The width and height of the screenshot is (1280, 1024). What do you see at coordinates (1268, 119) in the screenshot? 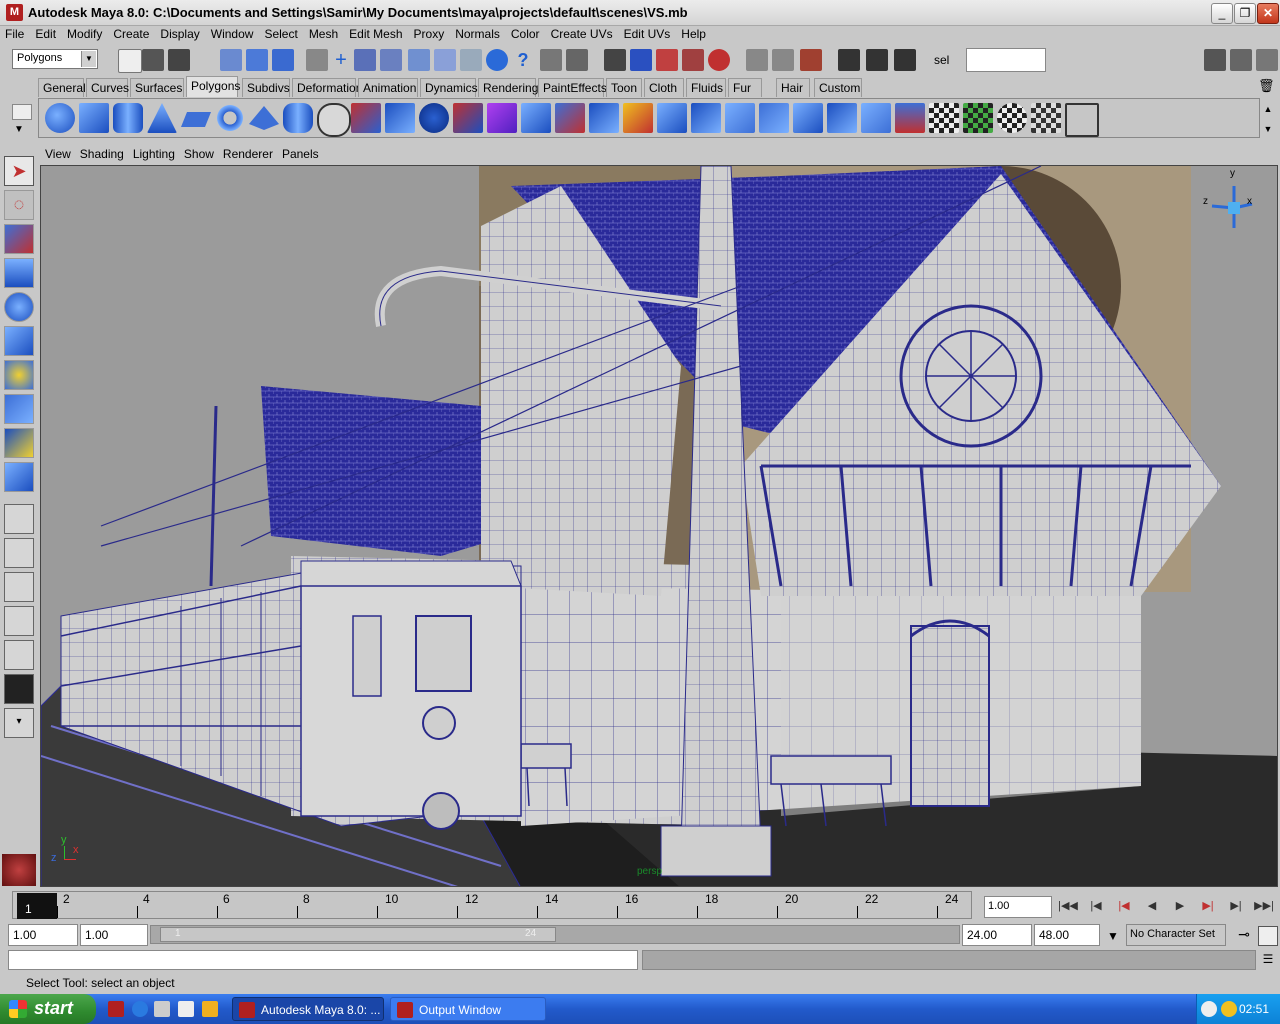
I see `shelf-scroll-arrows: ▲ ▼` at bounding box center [1268, 119].